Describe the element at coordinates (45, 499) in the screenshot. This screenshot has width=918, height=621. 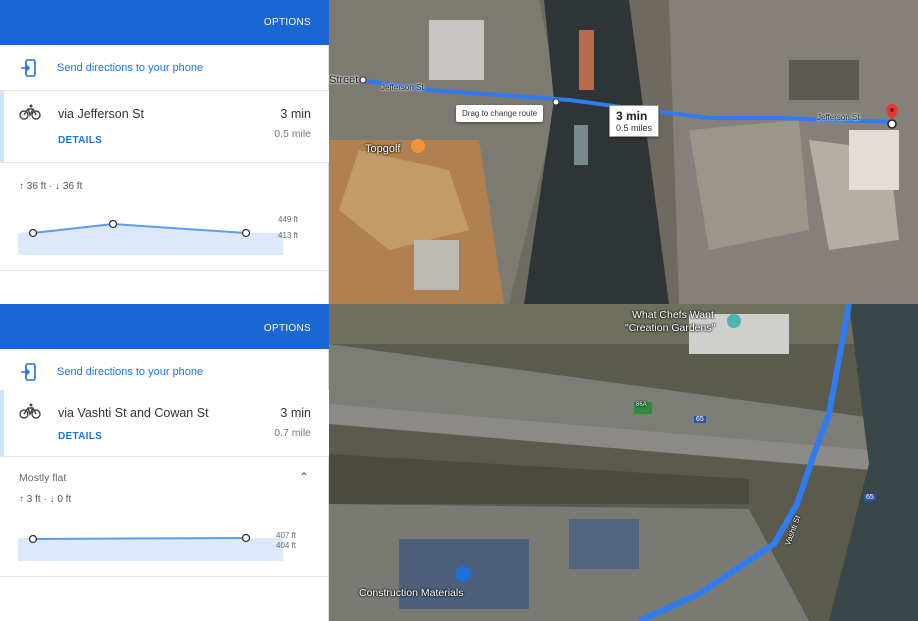
I see `elevation-gain-loss: ↑ 3 ft · ↓ 0 ft` at that location.